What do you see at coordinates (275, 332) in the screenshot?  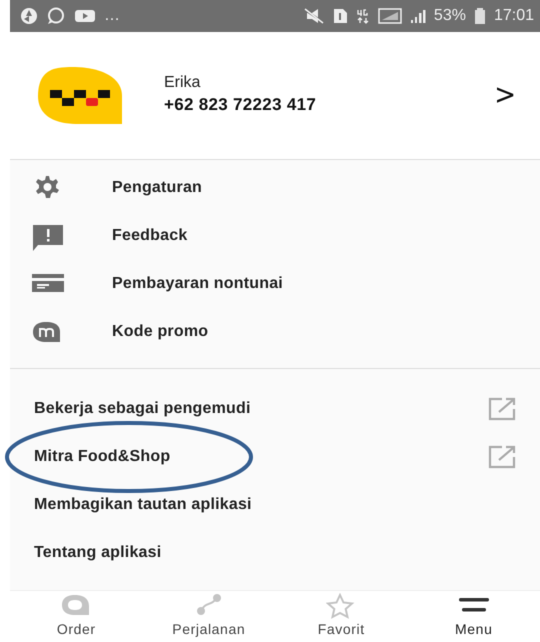 I see `menu-item: Kode promo` at bounding box center [275, 332].